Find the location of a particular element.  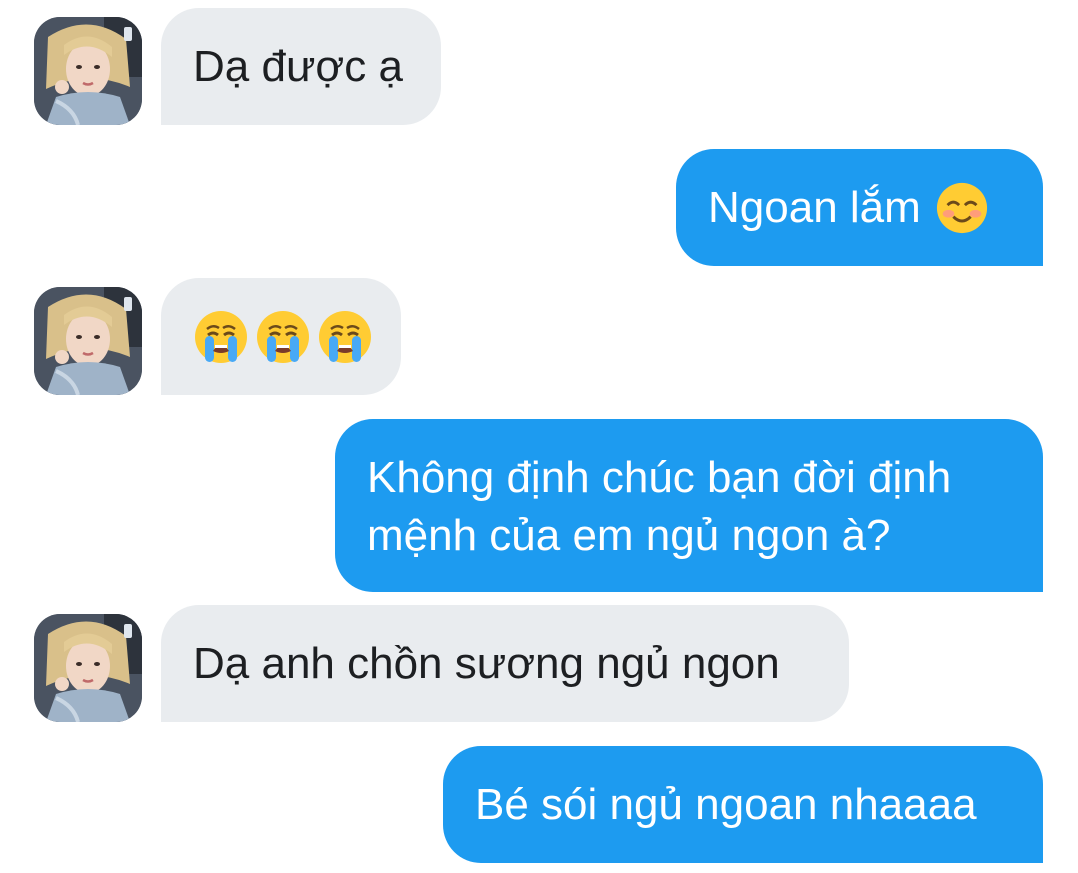

outgoing-message-bubble: Bé sói ngủ ngoan nhaaaa is located at coordinates (743, 804).